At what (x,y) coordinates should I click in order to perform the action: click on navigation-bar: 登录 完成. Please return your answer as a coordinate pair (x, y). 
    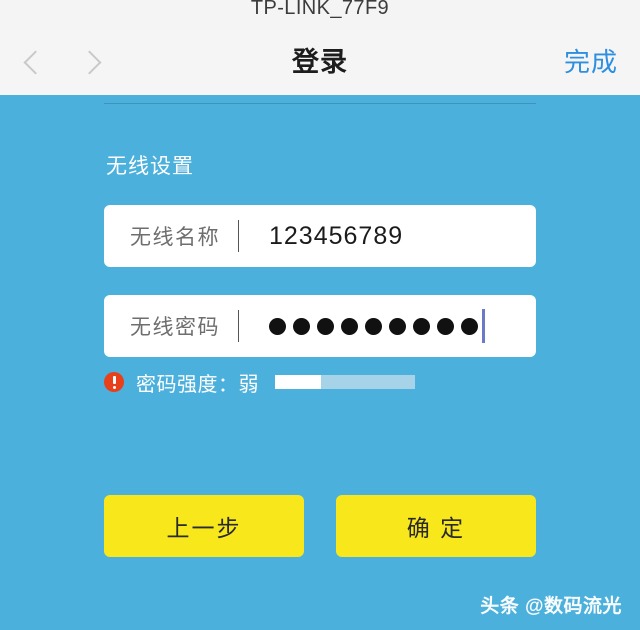
    Looking at the image, I should click on (320, 62).